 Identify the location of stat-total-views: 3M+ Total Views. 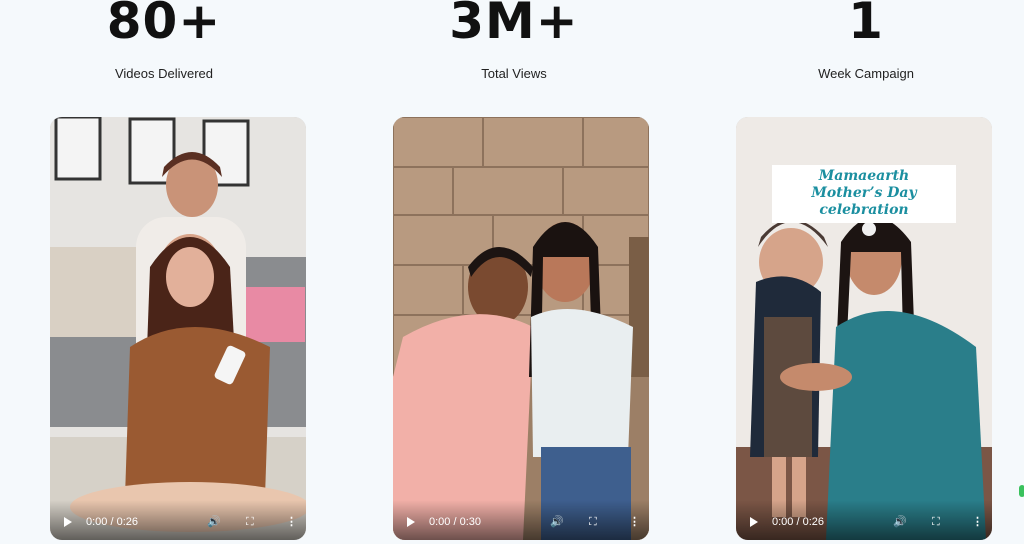
(514, 40).